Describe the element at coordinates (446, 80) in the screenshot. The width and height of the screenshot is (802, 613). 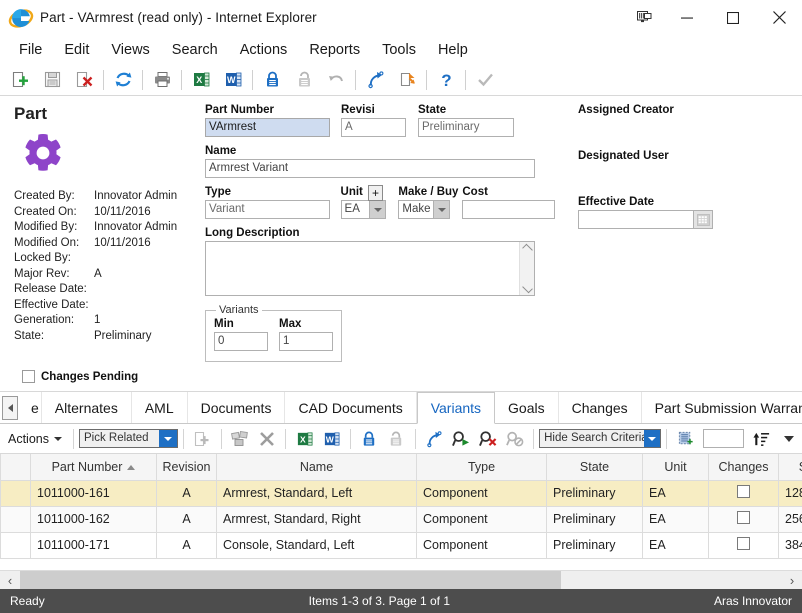
I see `help-icon: ?` at that location.